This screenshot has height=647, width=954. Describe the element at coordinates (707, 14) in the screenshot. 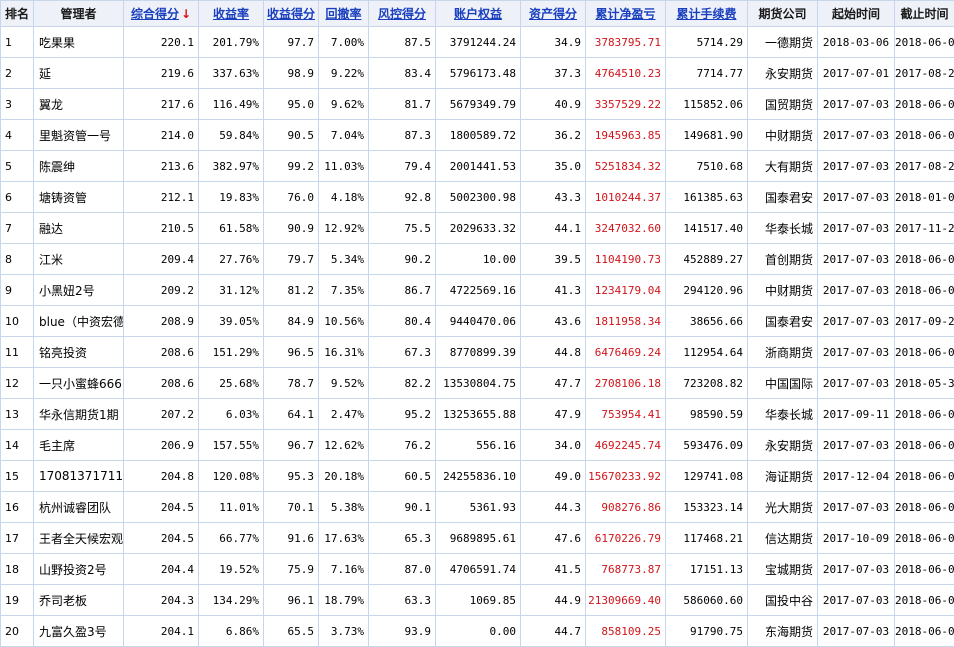

I see `column-header-10: 累计手续费` at that location.